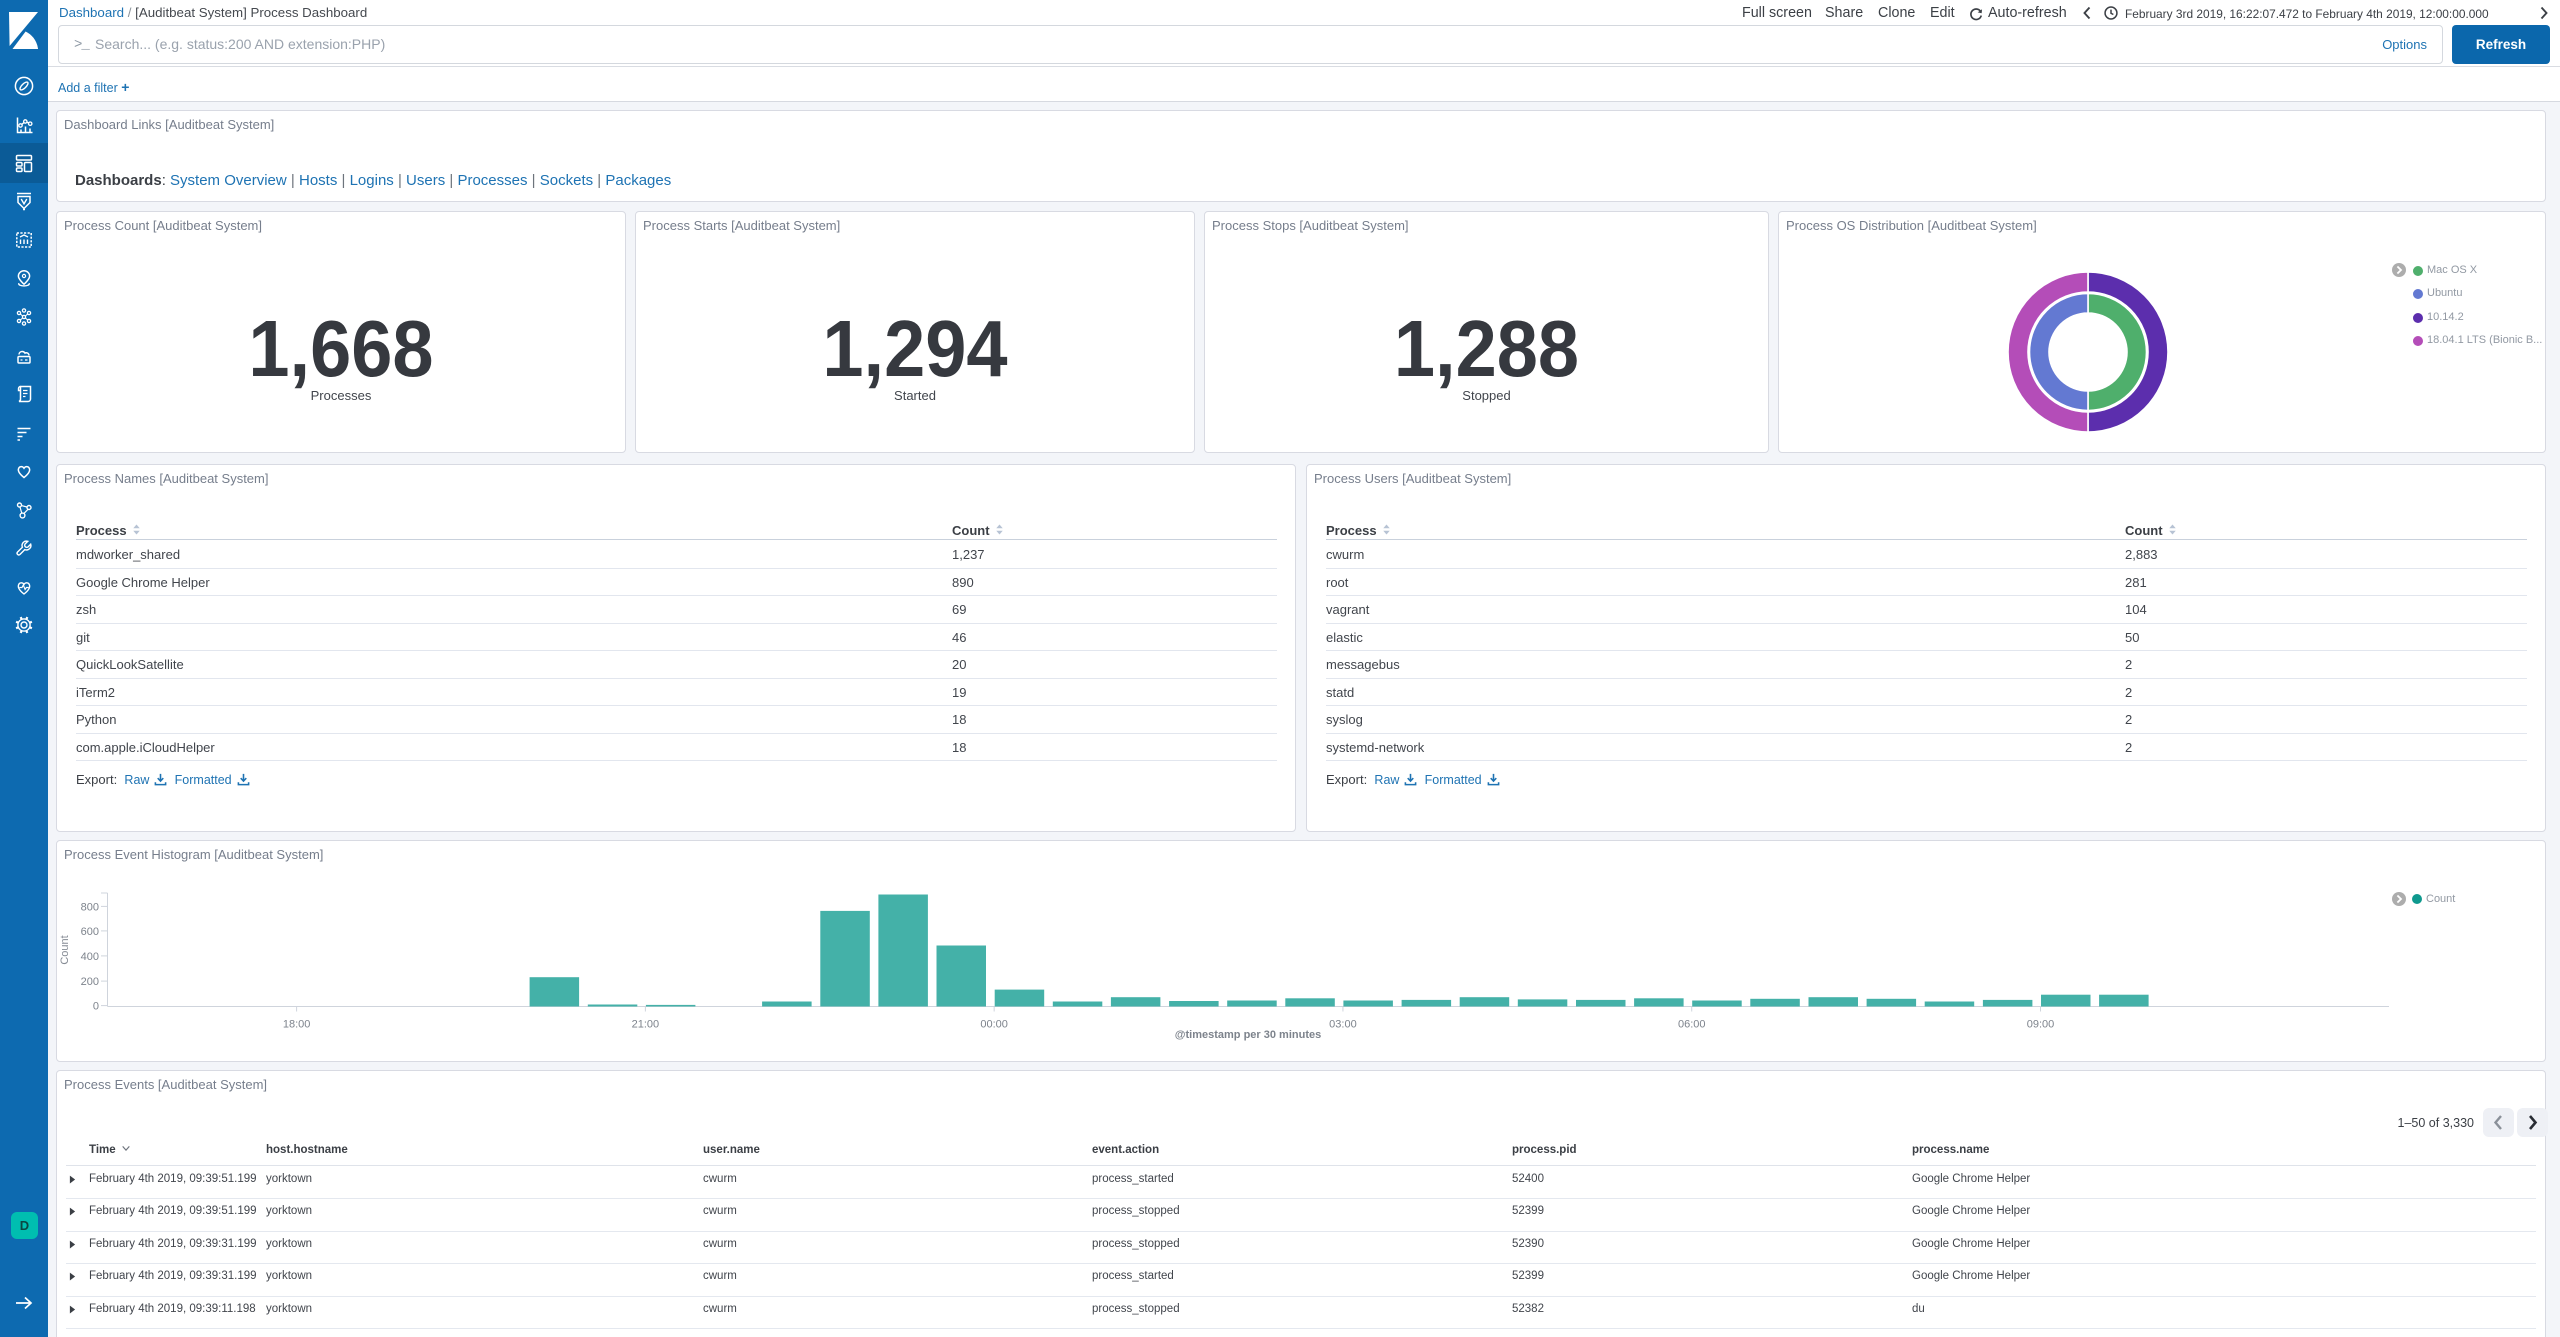  I want to click on svg-text: 800, so click(90, 907).